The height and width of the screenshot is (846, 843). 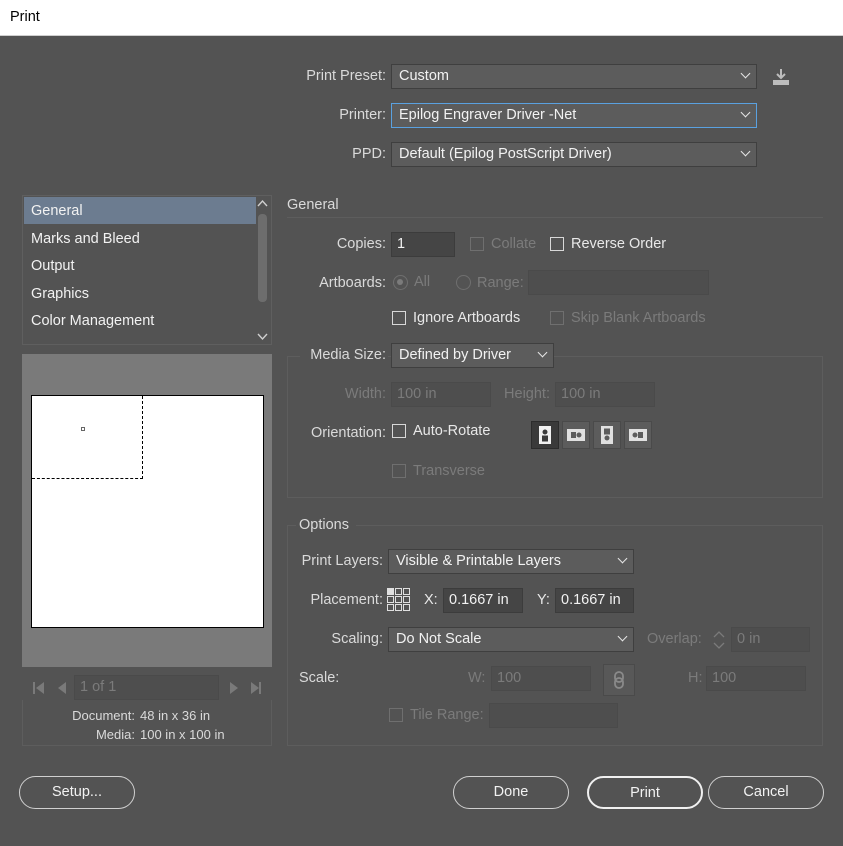 I want to click on height-value: 100 in, so click(x=581, y=394).